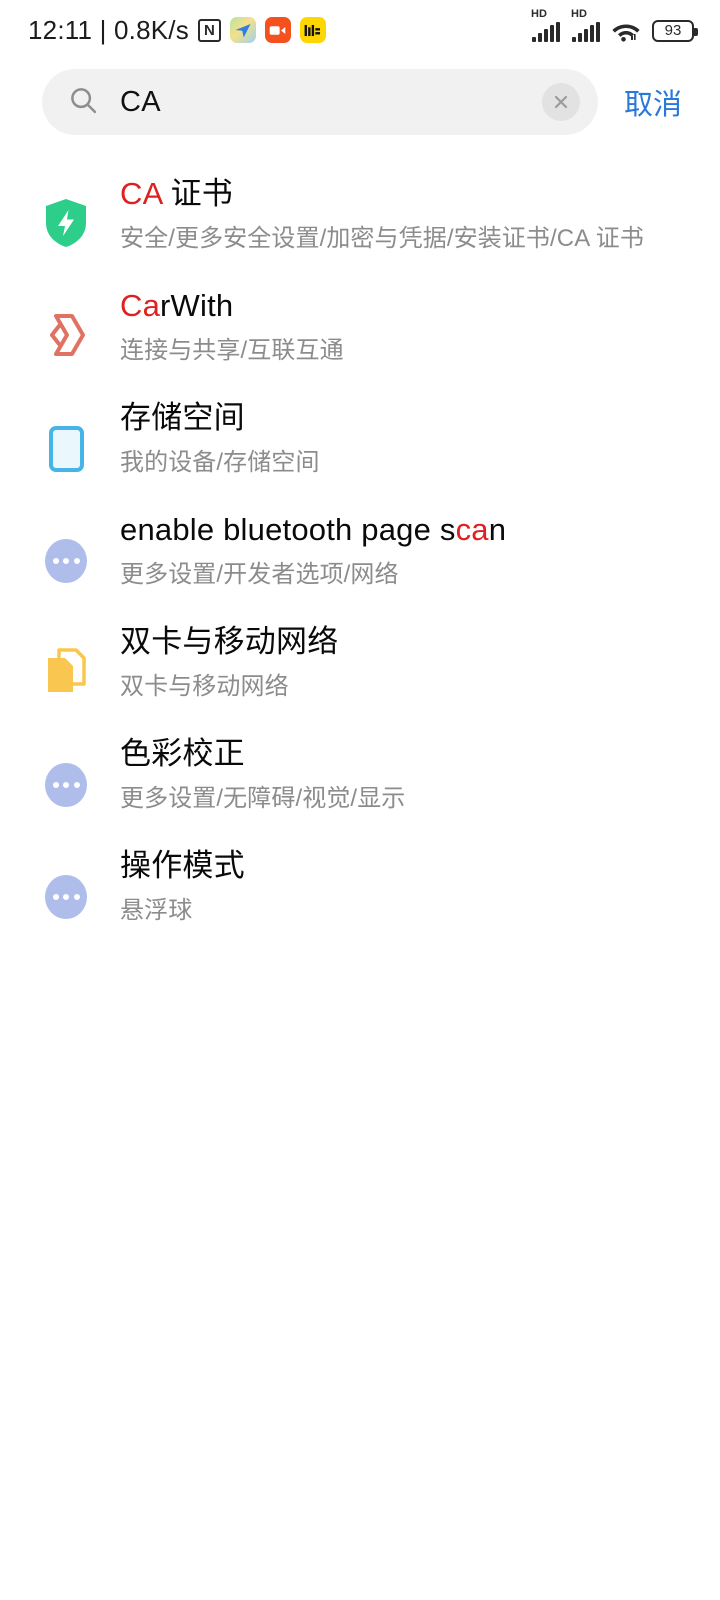  I want to click on signal-icon-sim1: HD, so click(545, 25).